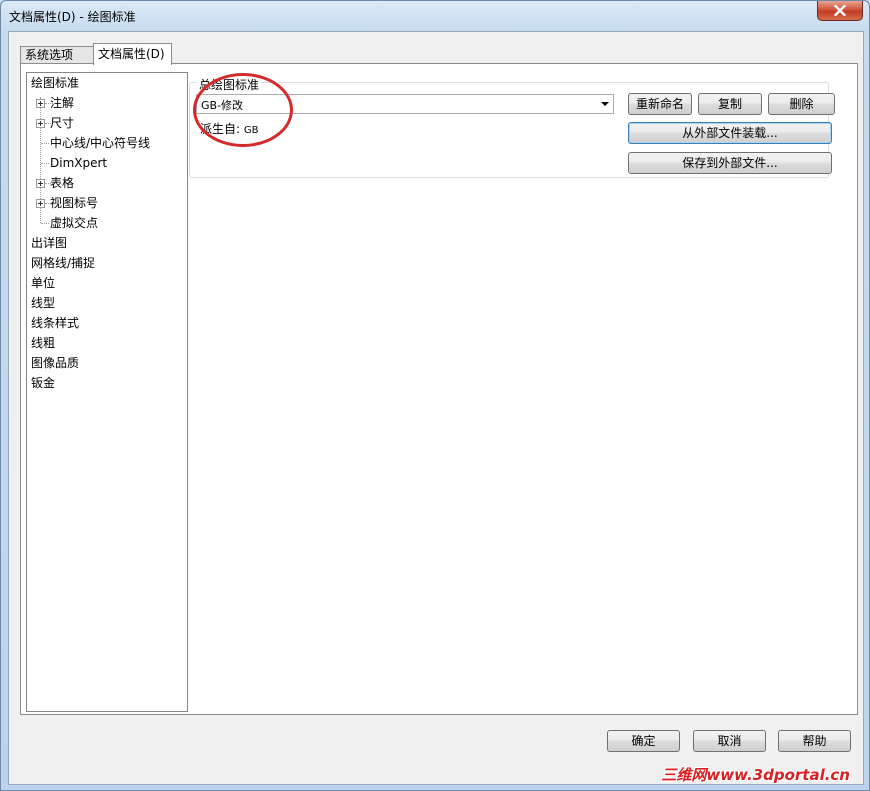 Image resolution: width=870 pixels, height=791 pixels. I want to click on cancel-button: 取消, so click(729, 741).